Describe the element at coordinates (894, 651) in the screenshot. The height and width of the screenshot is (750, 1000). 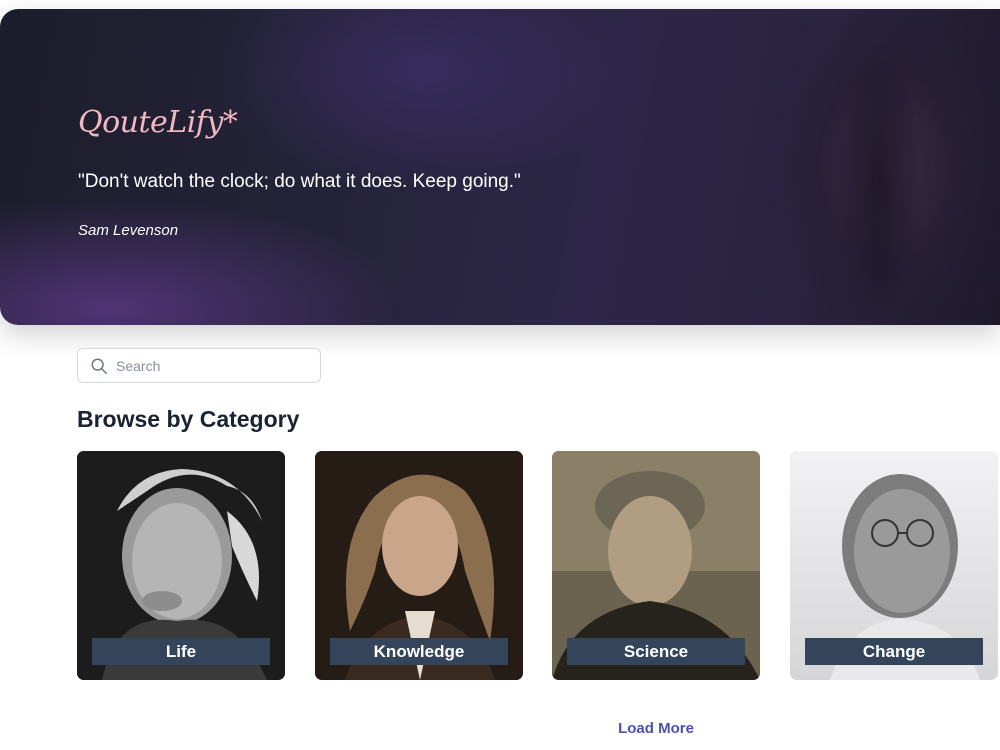
I see `category-label: Change` at that location.